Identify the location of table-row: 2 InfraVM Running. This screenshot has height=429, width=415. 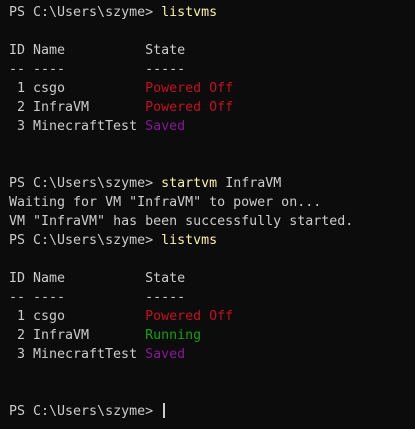
(212, 335).